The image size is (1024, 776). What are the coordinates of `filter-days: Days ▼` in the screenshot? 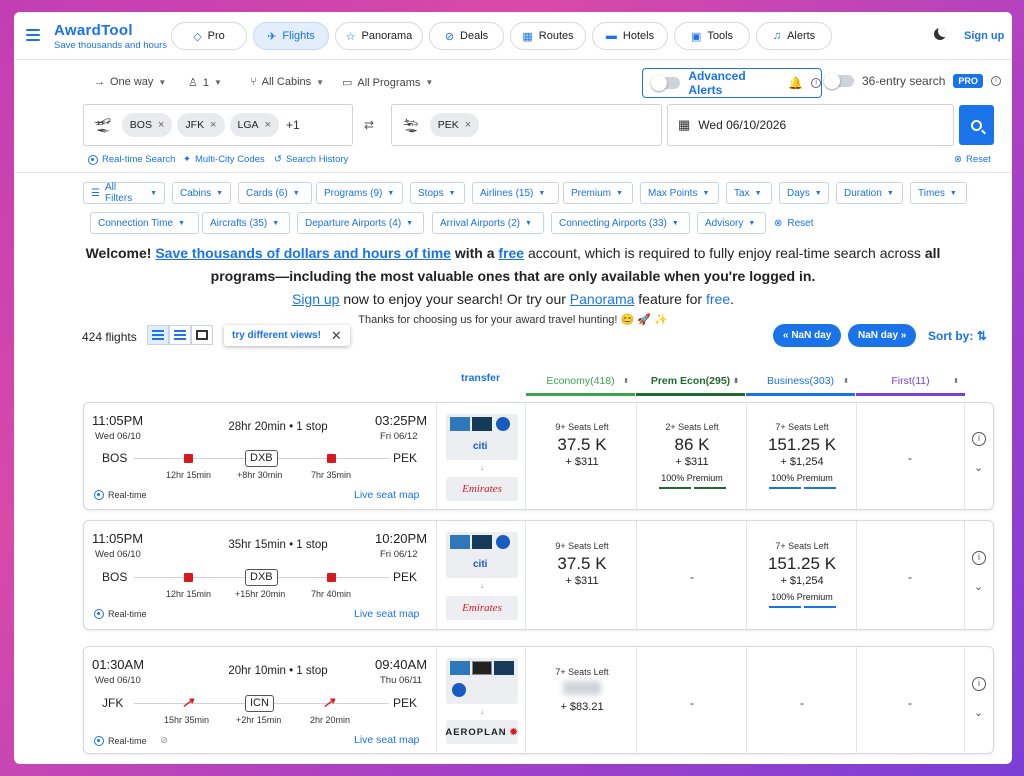 It's located at (804, 193).